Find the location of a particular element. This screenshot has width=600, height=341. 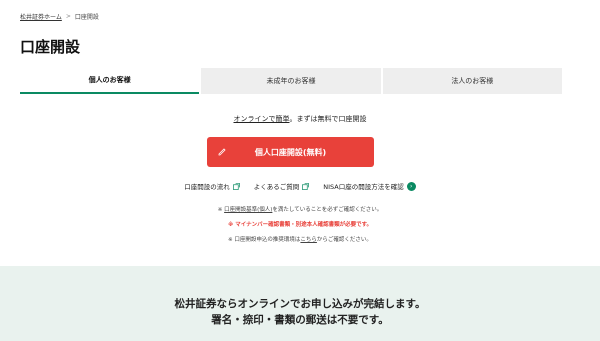

note-line-3: ※ 口座開設申込の推奨環境はこちらからご確認ください。 is located at coordinates (300, 240).